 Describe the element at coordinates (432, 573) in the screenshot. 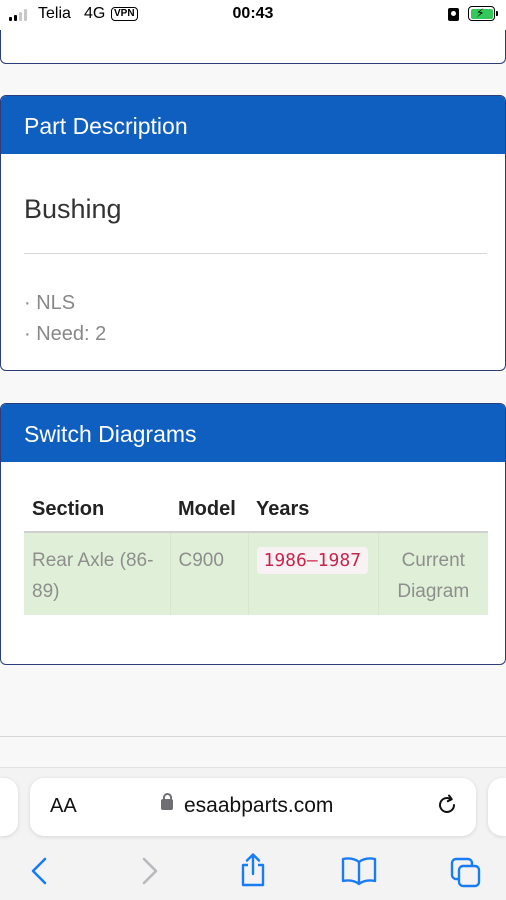

I see `cell-status: Current Diagram` at that location.